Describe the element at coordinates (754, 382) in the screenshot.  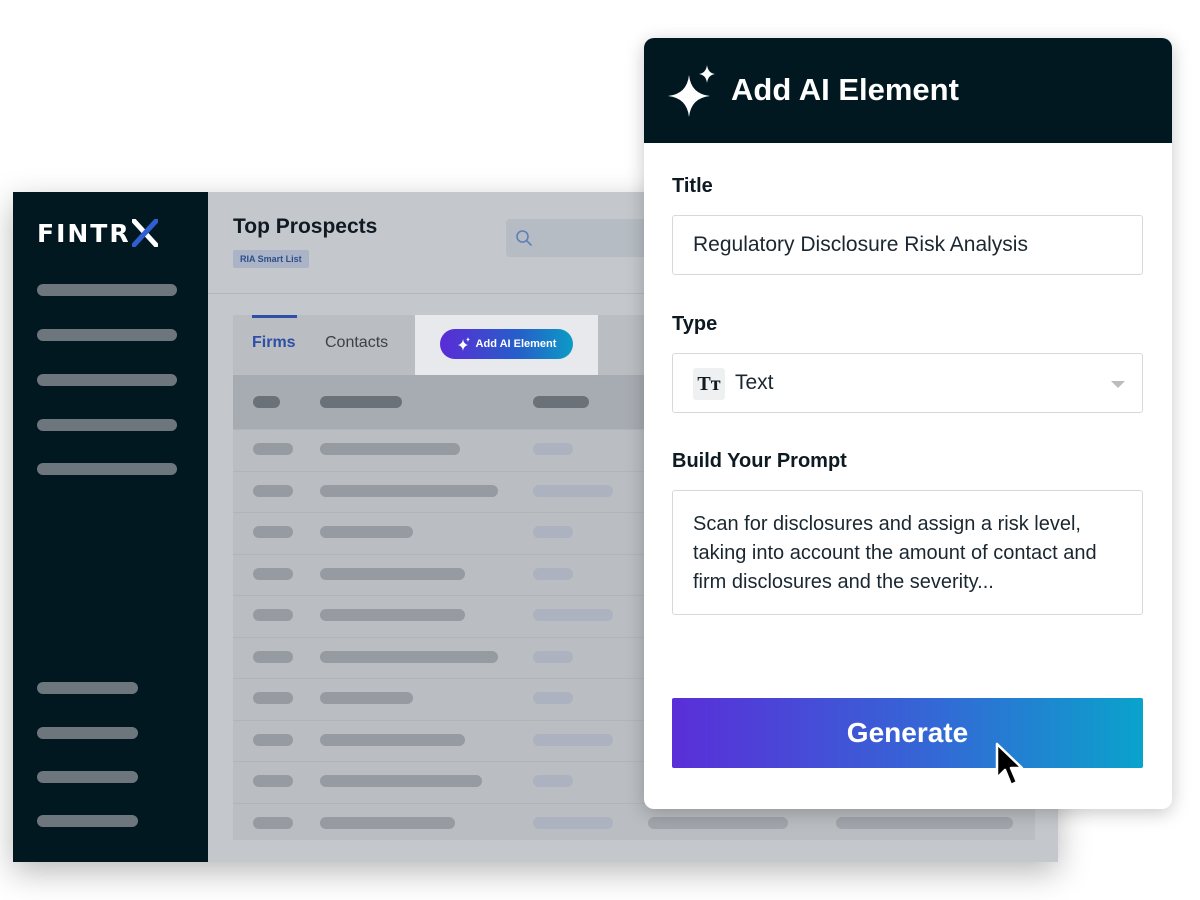
I see `type-value: Text` at that location.